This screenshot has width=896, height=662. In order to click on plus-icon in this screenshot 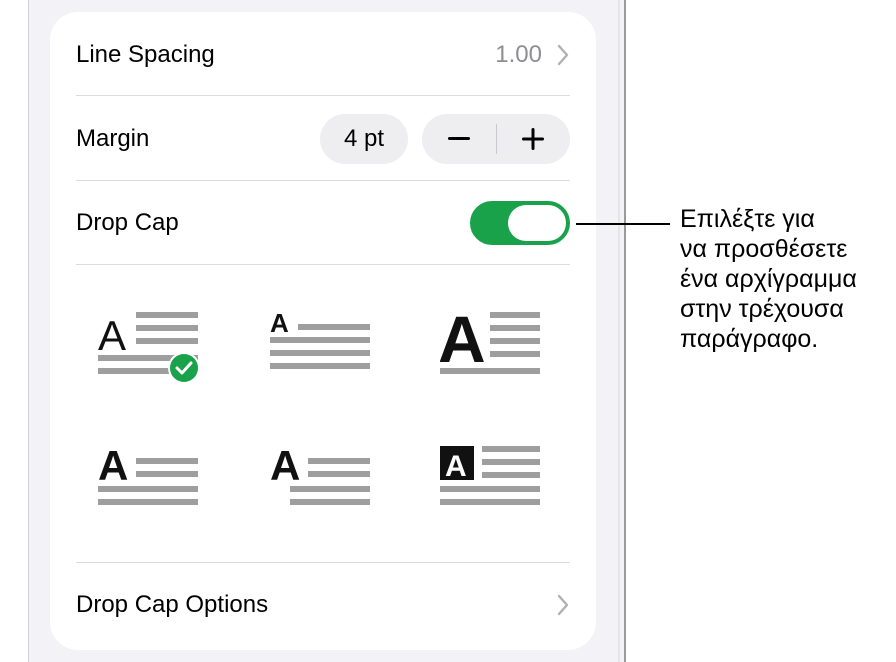, I will do `click(533, 139)`.